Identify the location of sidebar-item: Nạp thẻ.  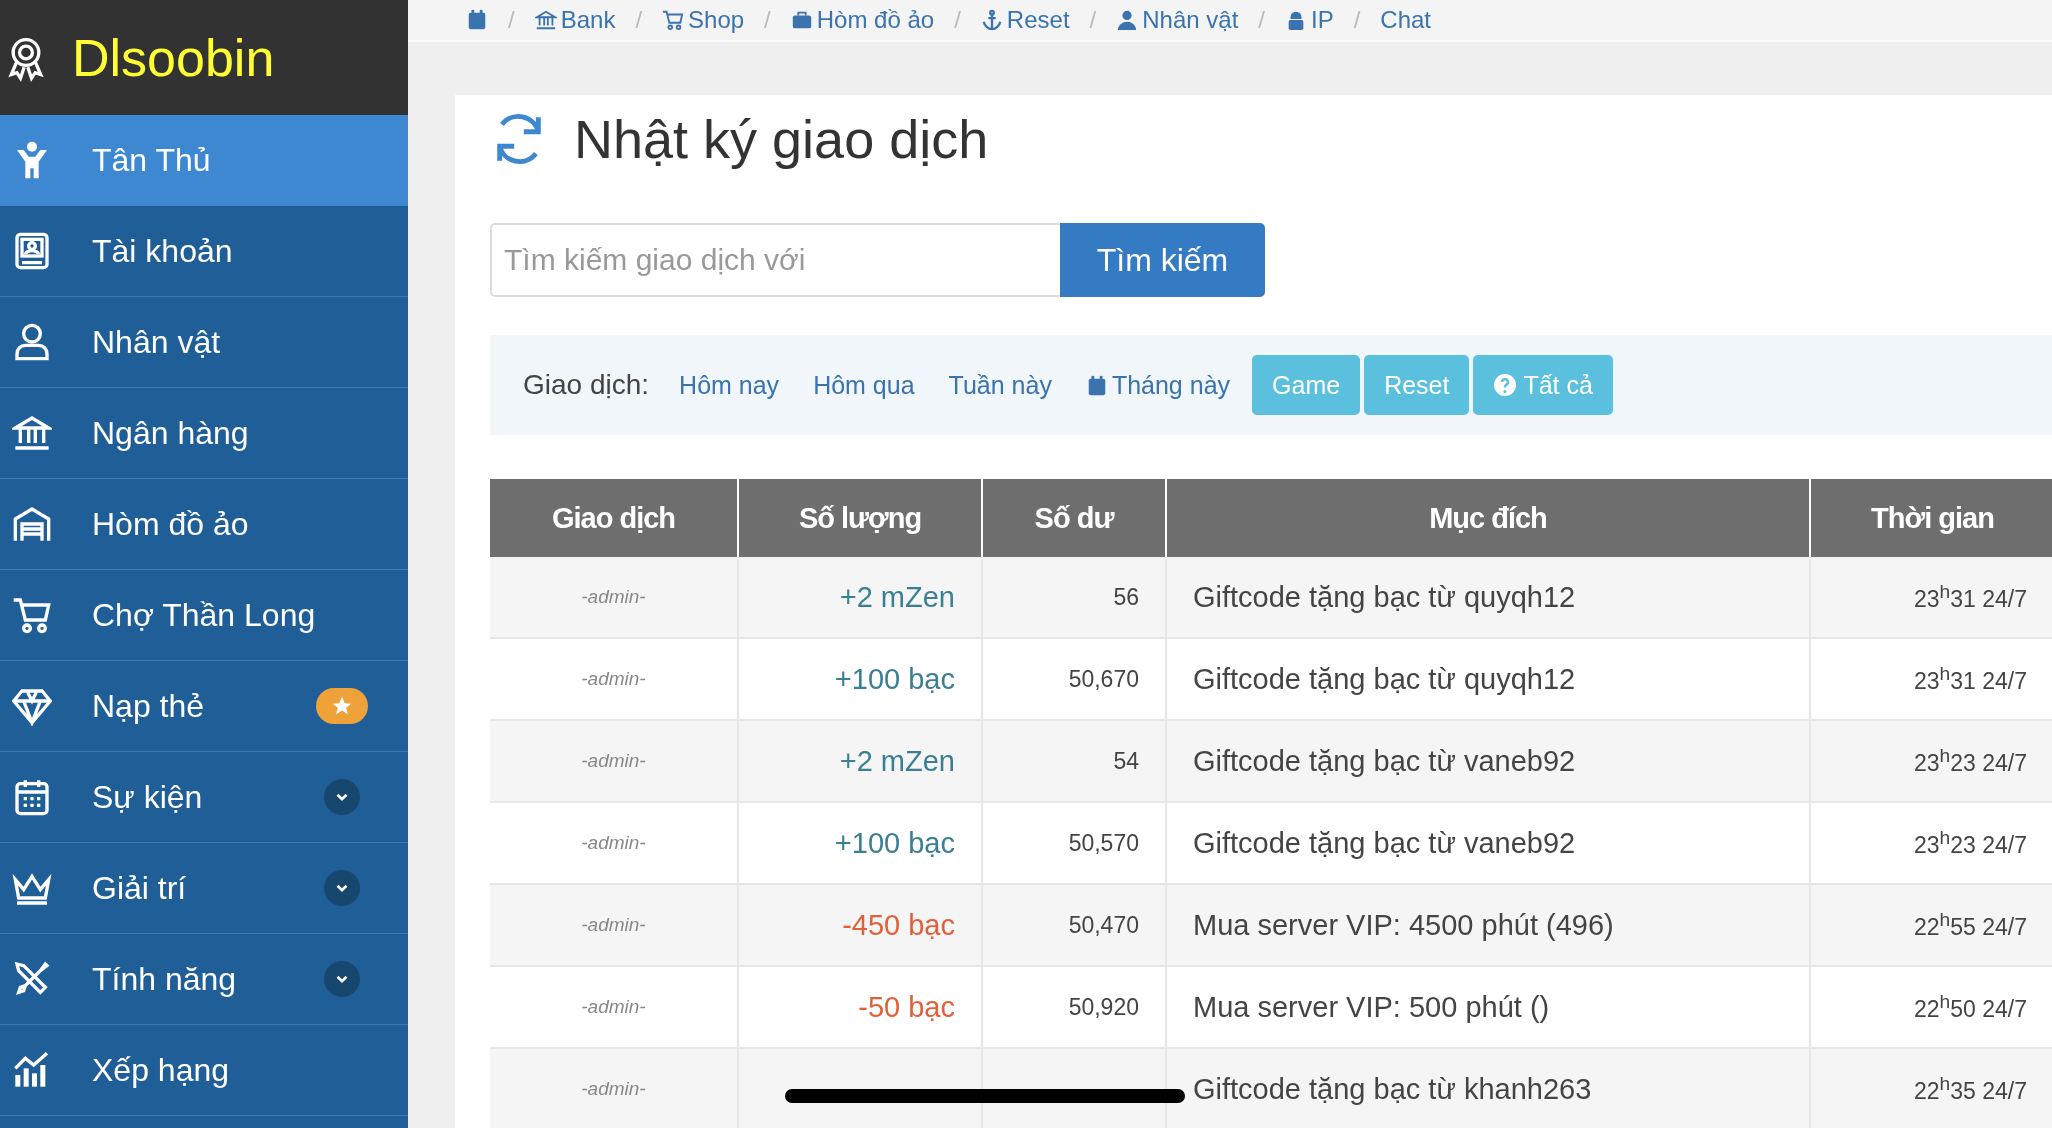
(204, 706).